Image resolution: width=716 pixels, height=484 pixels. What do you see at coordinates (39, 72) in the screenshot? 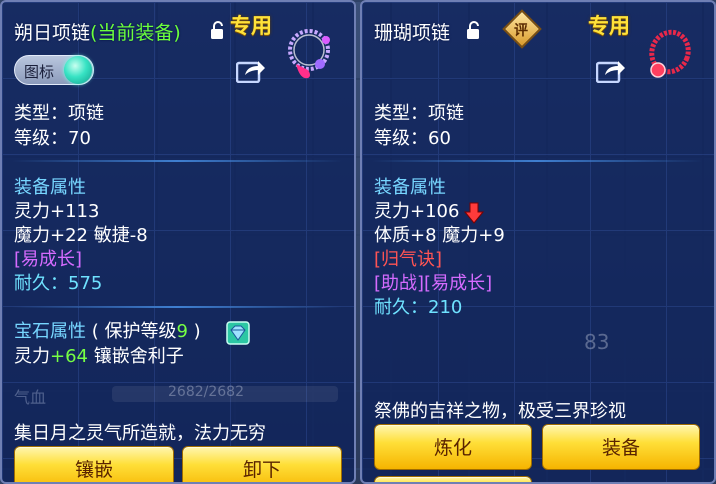
I see `toggle-label: 图标` at bounding box center [39, 72].